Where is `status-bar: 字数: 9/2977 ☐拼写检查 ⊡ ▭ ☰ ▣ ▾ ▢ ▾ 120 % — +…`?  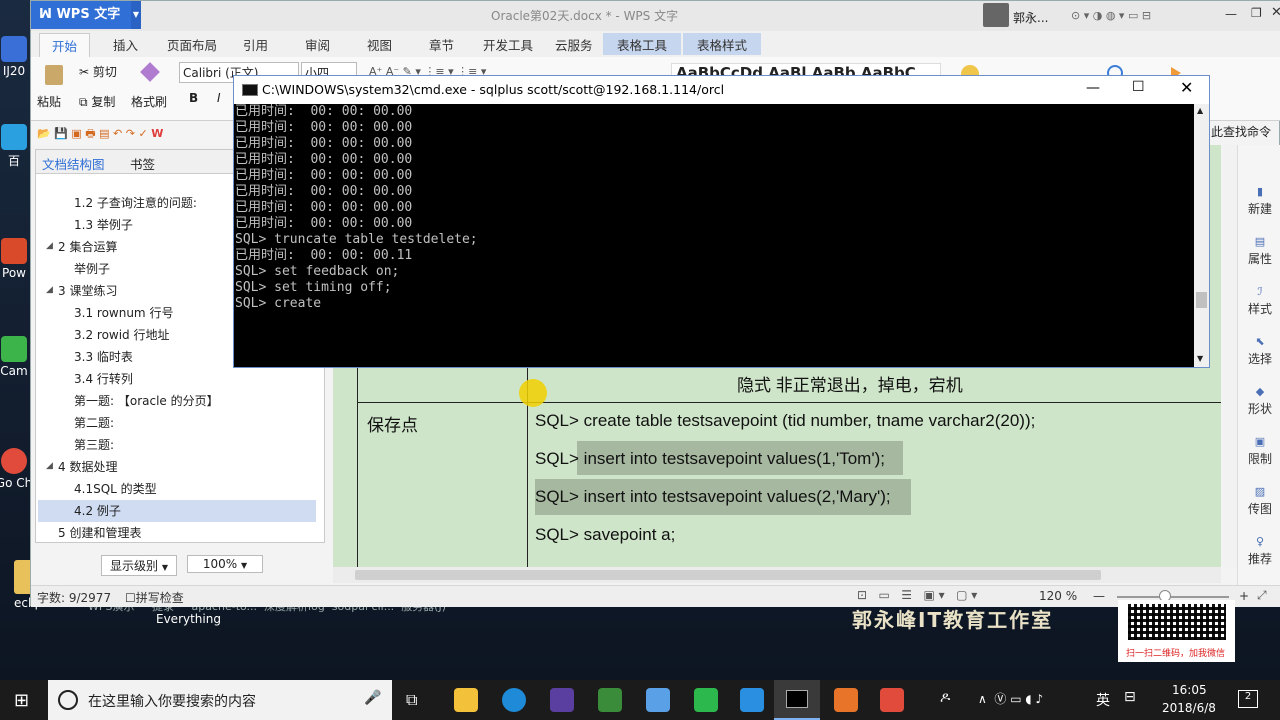 status-bar: 字数: 9/2977 ☐拼写检查 ⊡ ▭ ☰ ▣ ▾ ▢ ▾ 120 % — +… is located at coordinates (655, 596).